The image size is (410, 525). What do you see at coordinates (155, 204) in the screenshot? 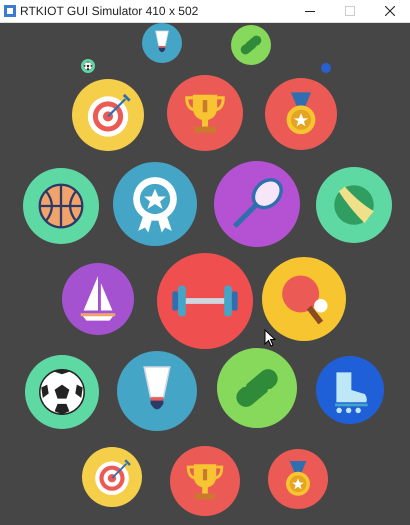
I see `award-badge-icon` at bounding box center [155, 204].